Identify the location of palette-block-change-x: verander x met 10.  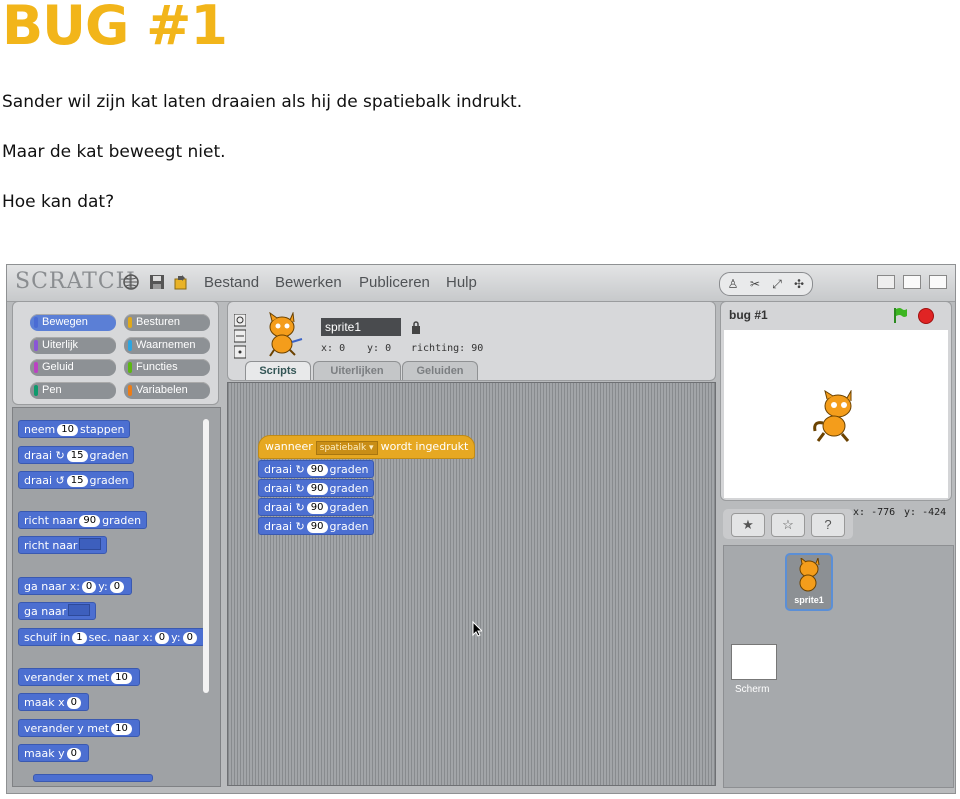
(79, 677).